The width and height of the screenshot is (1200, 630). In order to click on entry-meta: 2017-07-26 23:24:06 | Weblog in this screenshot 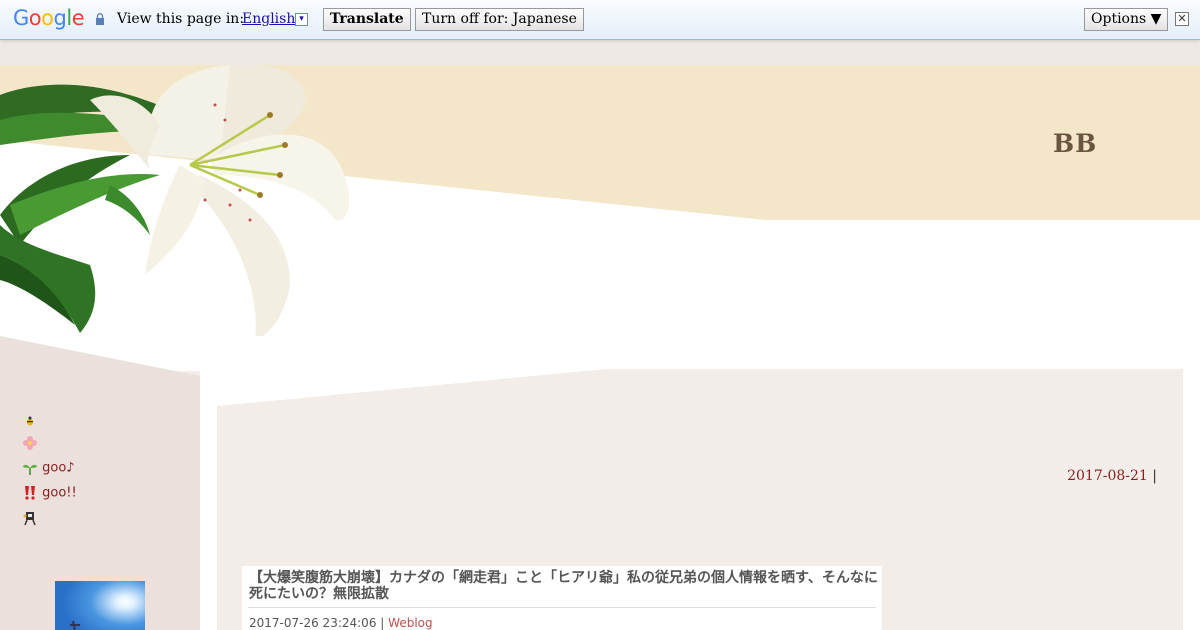, I will do `click(341, 623)`.